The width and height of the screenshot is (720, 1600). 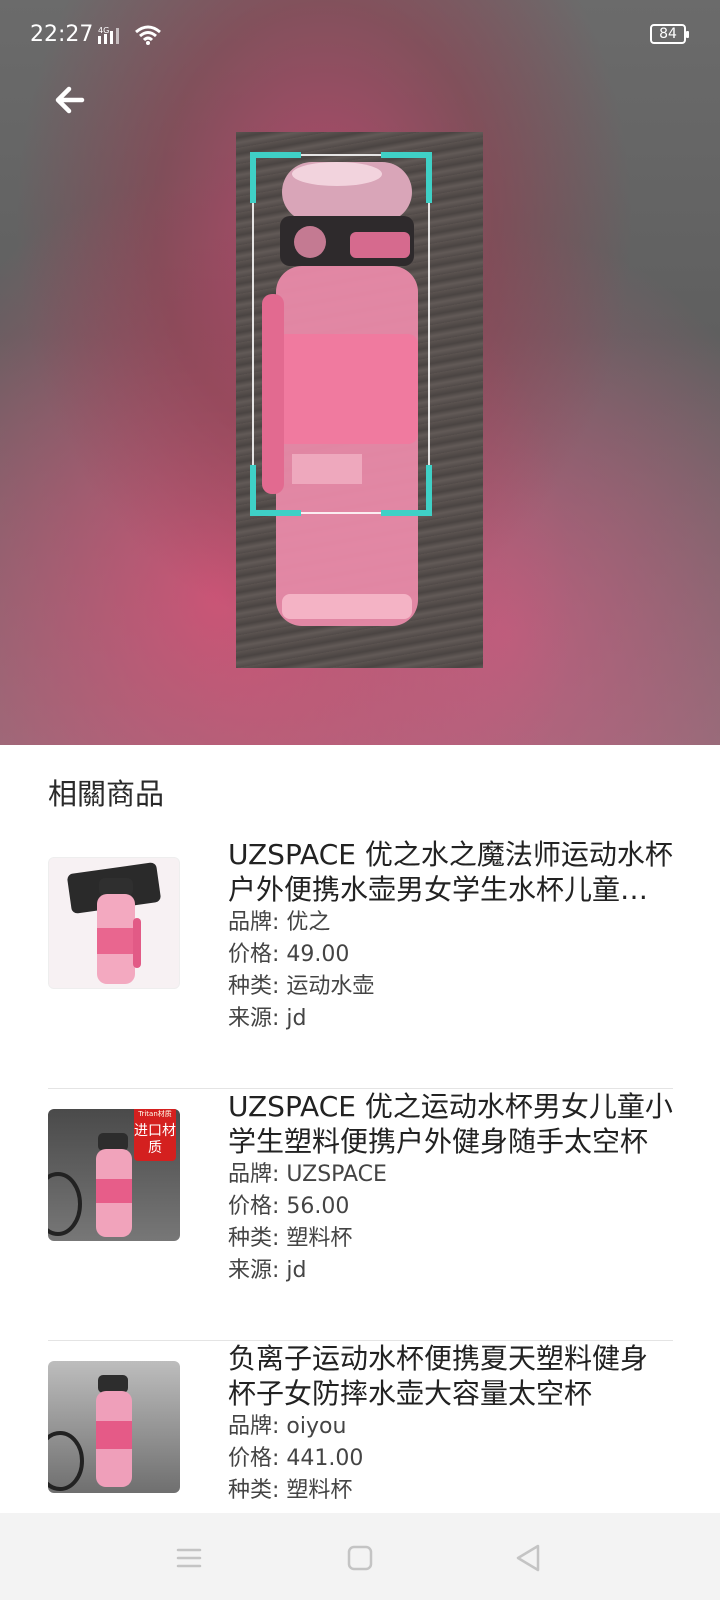 What do you see at coordinates (330, 986) in the screenshot?
I see `category-value: 运动水壶` at bounding box center [330, 986].